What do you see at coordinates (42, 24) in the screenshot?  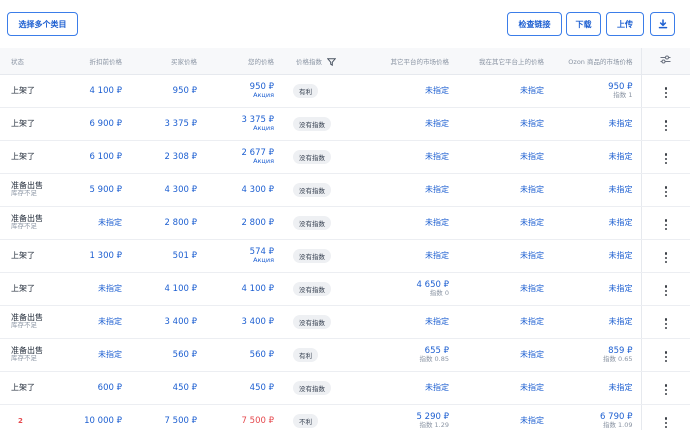 I see `select-categories-button: 选择多个类目` at bounding box center [42, 24].